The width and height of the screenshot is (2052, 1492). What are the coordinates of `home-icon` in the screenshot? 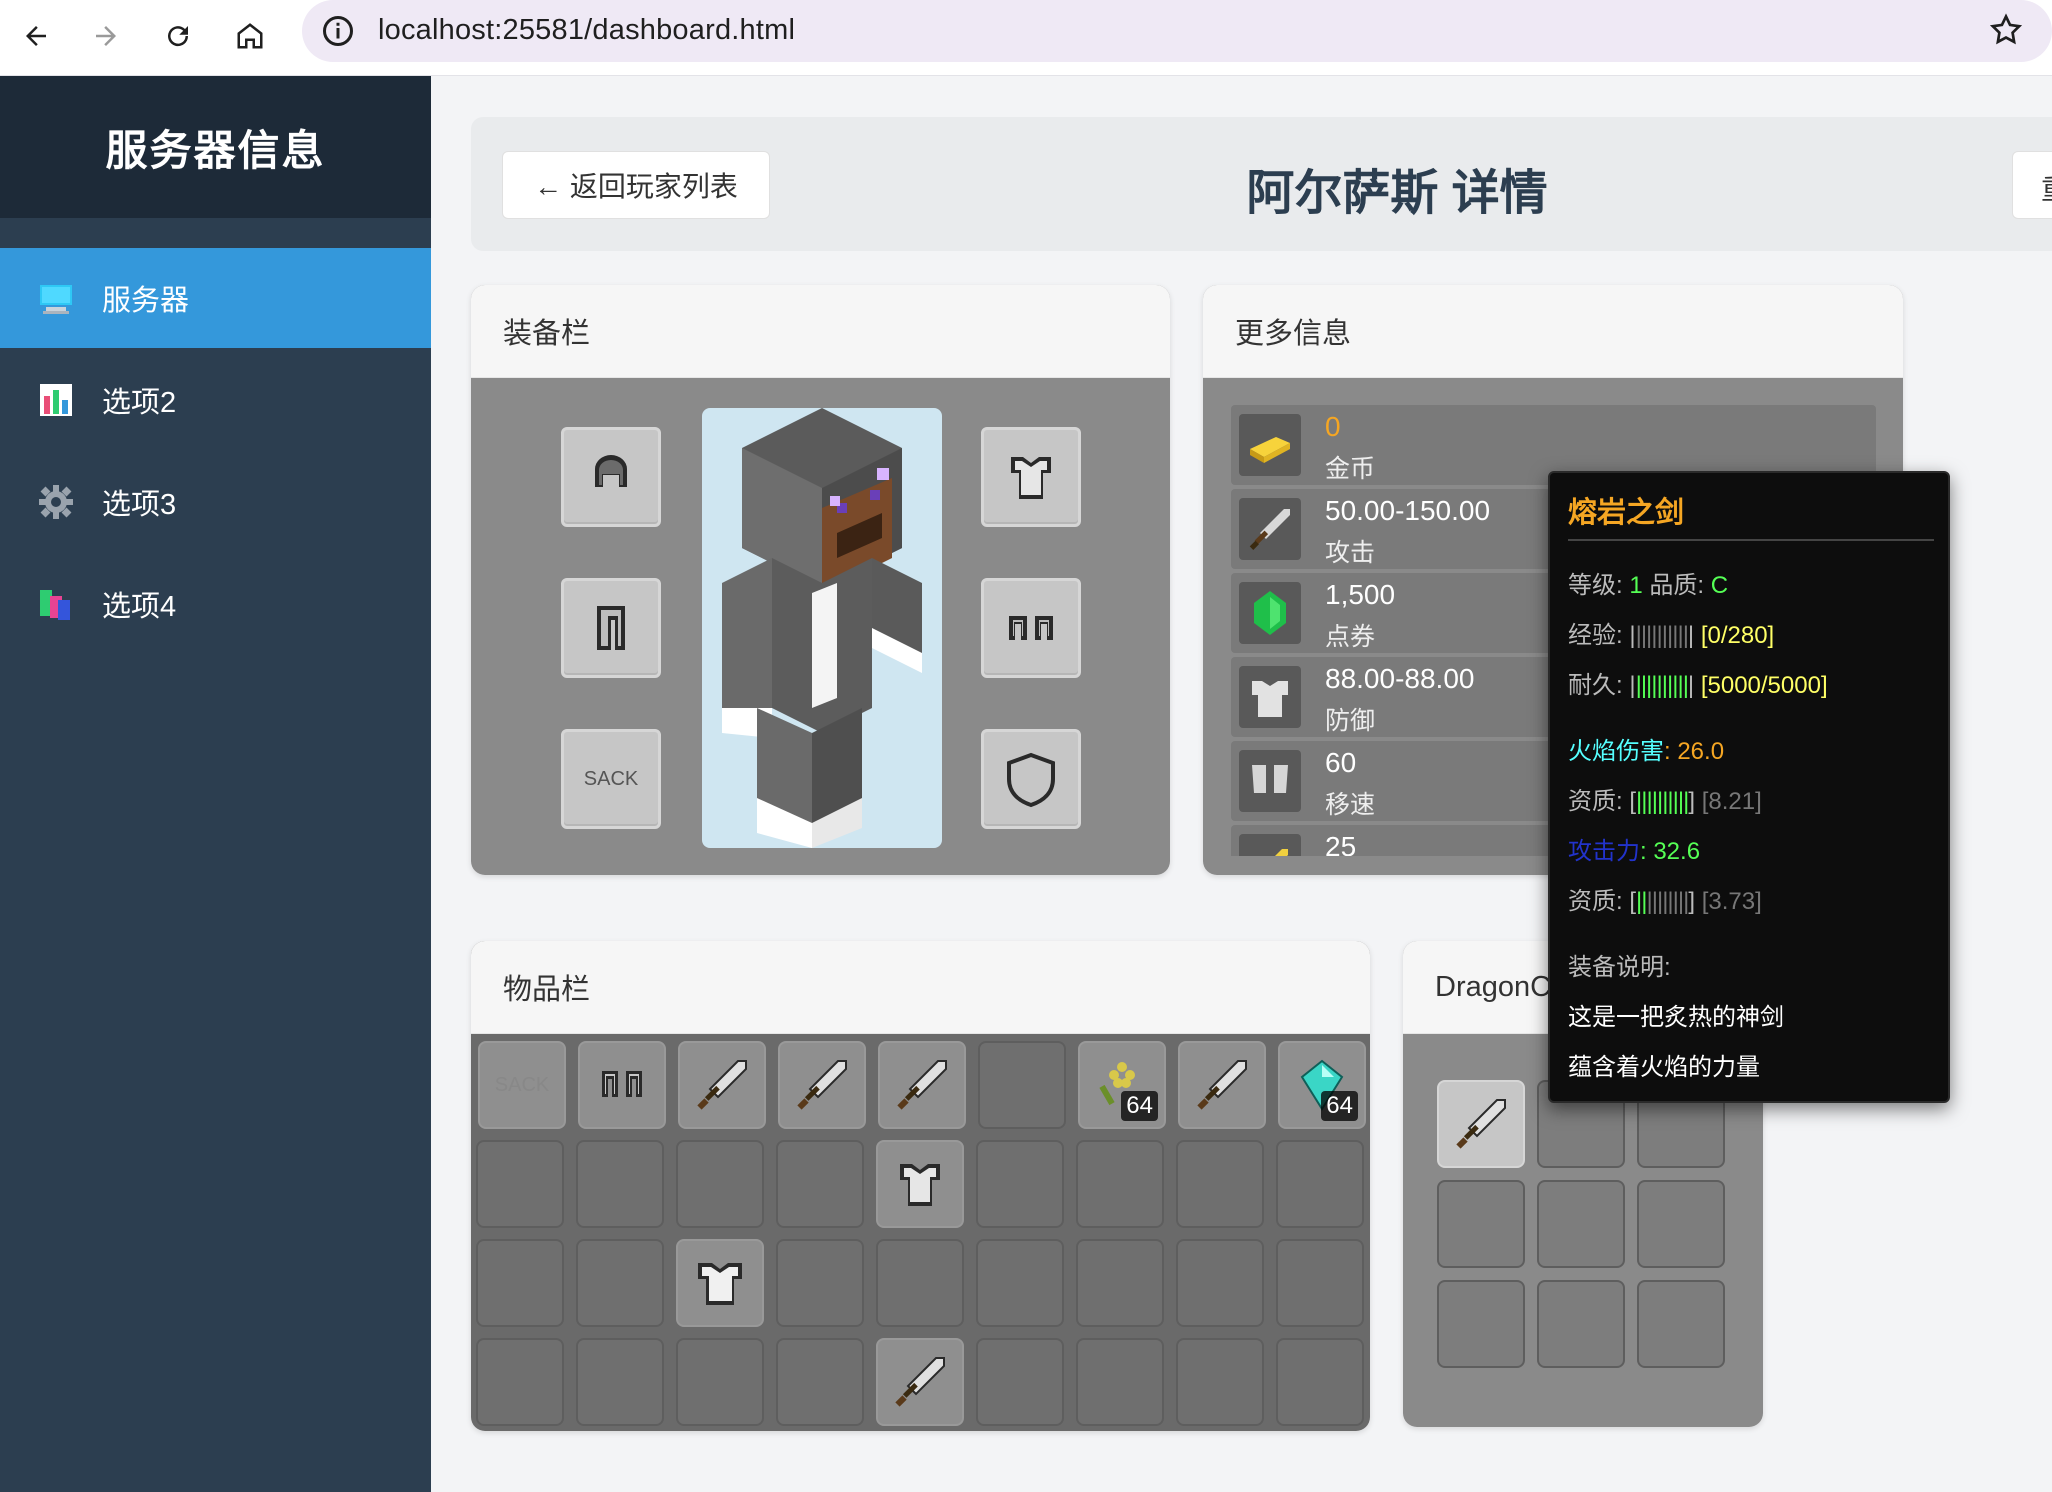 It's located at (250, 36).